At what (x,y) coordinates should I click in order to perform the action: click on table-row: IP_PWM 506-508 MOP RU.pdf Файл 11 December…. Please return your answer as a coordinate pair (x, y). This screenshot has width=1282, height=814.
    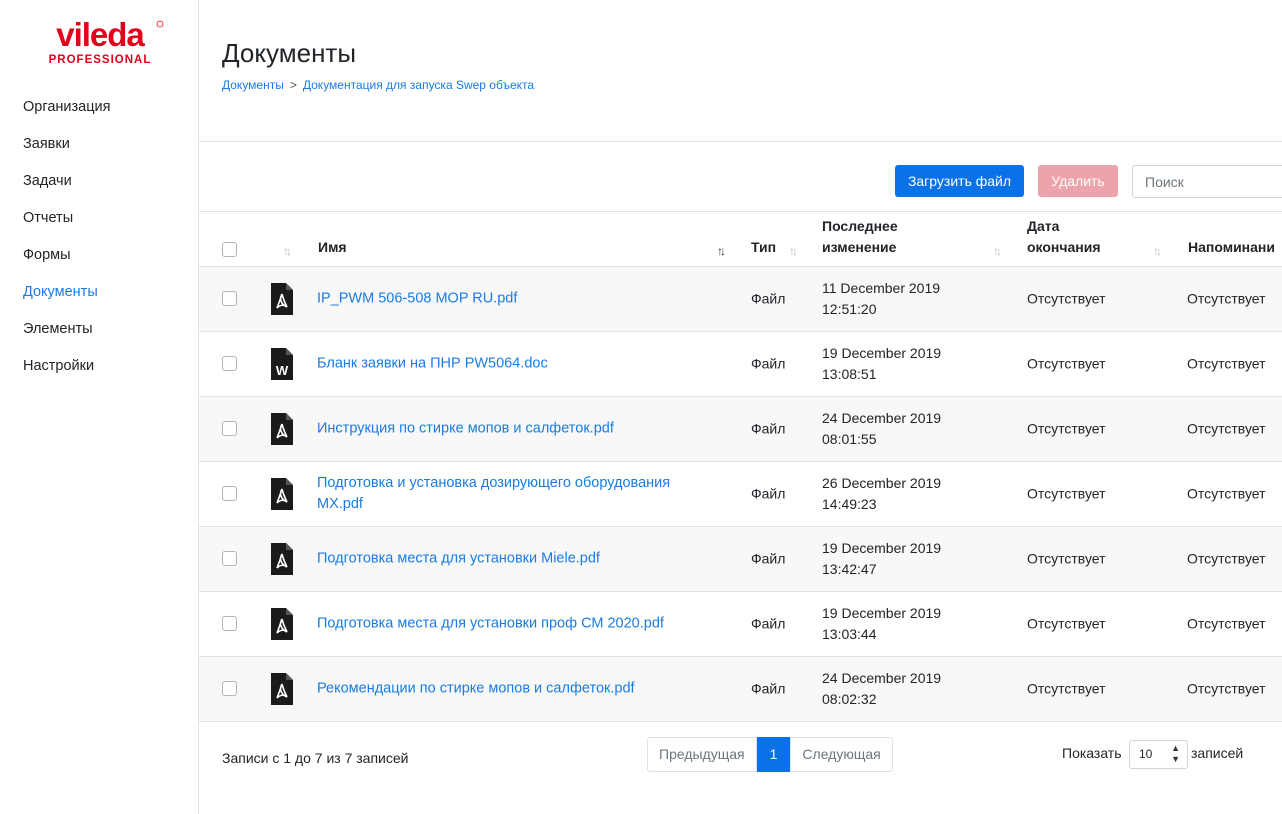
    Looking at the image, I should click on (740, 299).